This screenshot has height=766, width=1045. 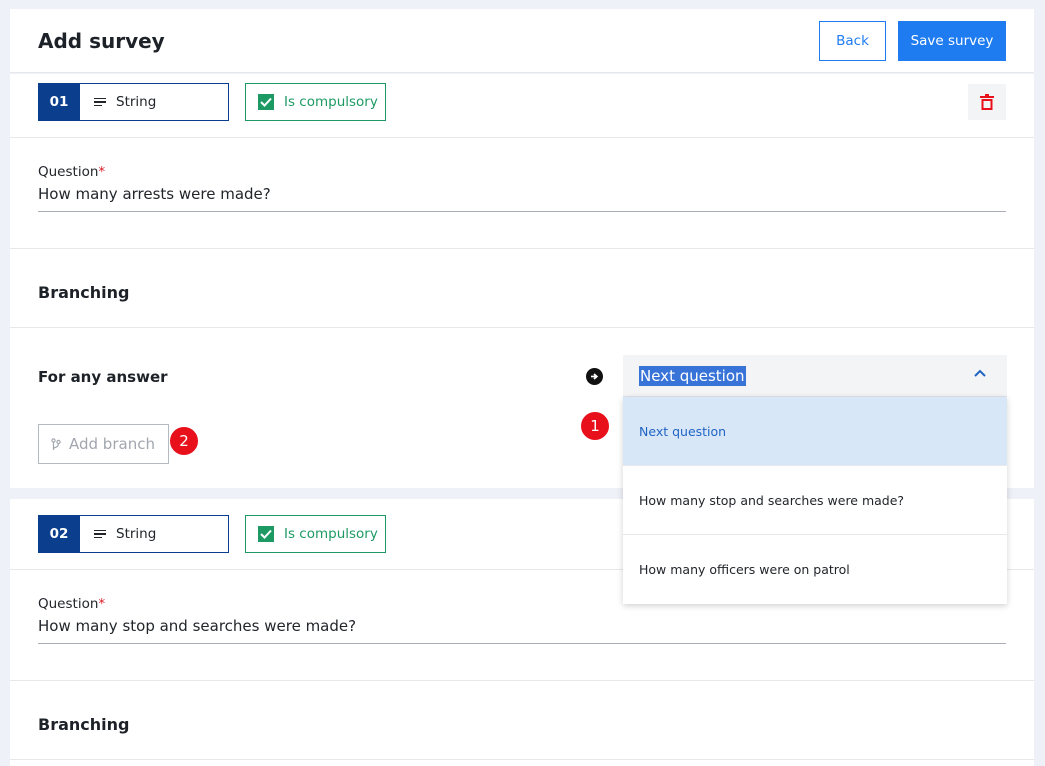 I want to click on delete-question-button, so click(x=987, y=102).